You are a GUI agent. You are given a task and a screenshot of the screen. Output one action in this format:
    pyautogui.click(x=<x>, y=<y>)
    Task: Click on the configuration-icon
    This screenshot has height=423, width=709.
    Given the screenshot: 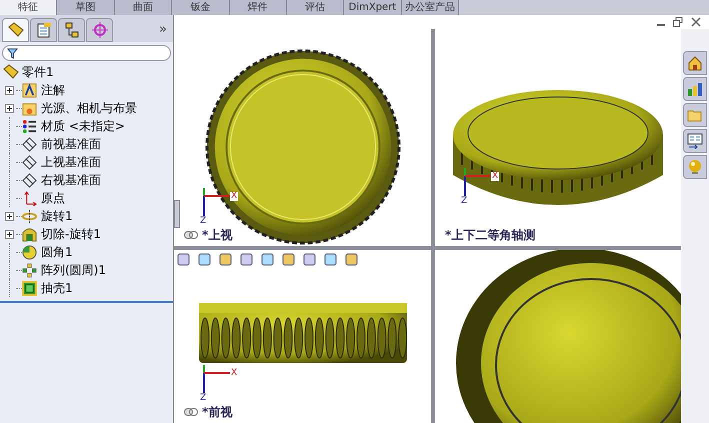 What is the action you would take?
    pyautogui.click(x=72, y=30)
    